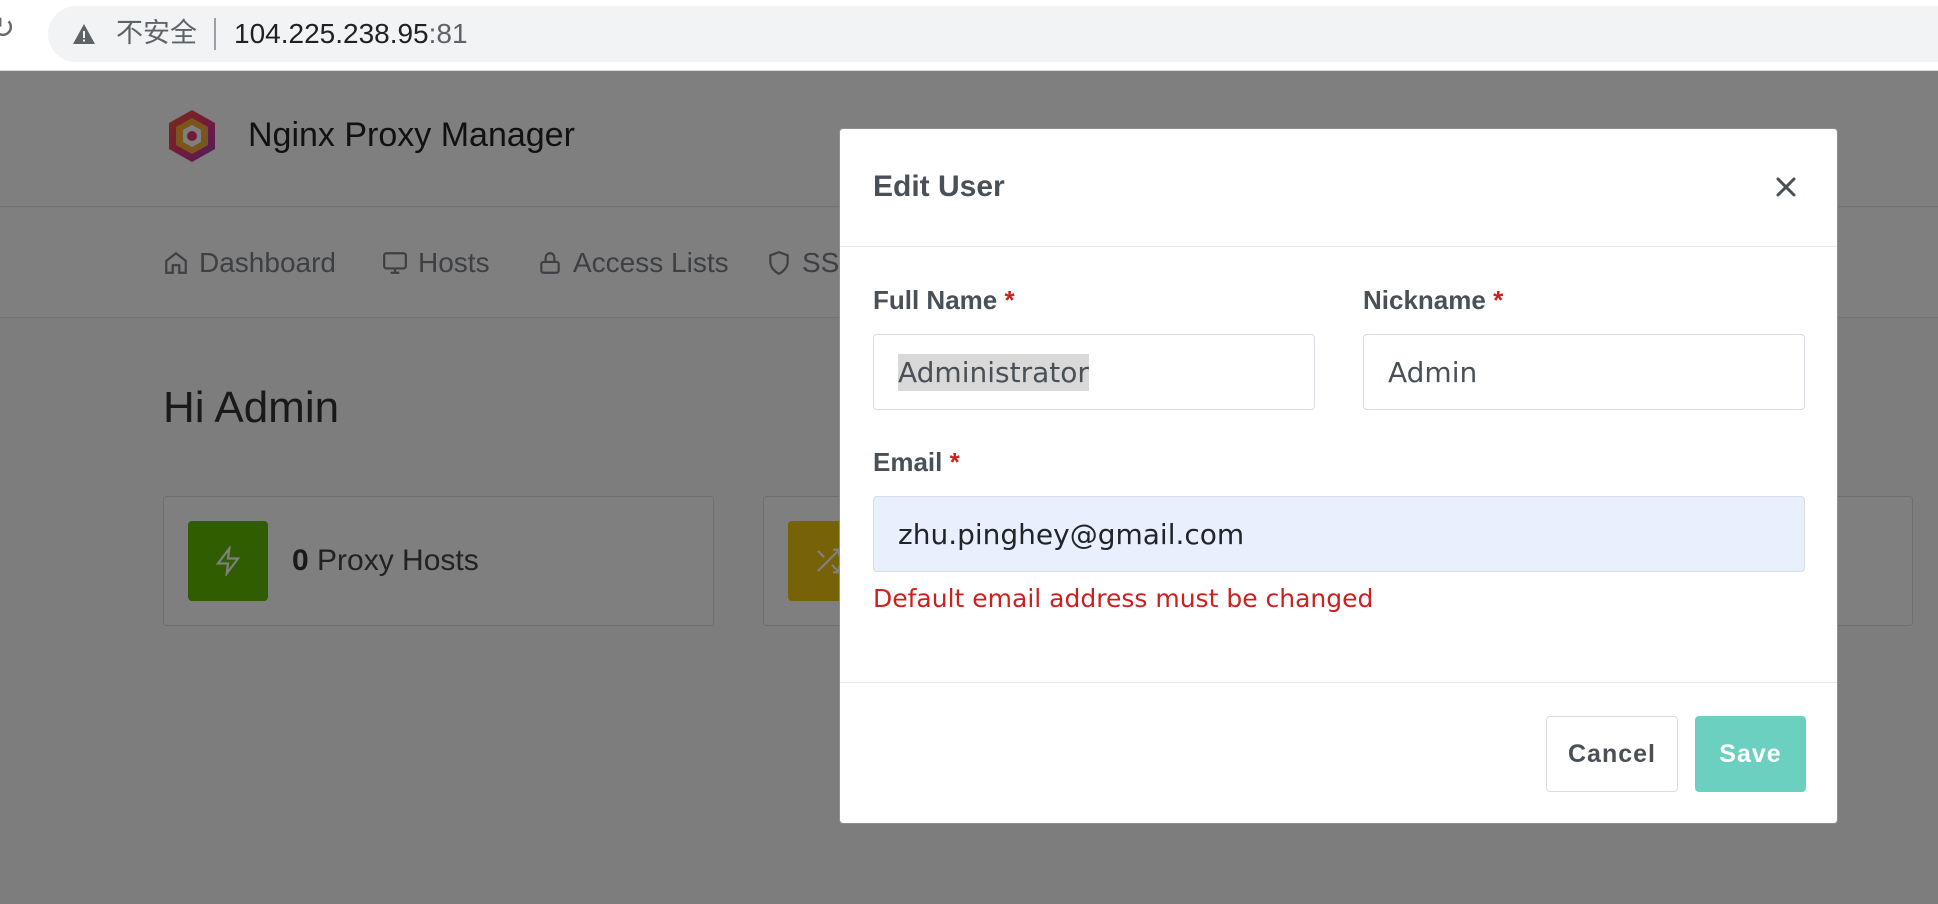 This screenshot has width=1938, height=904. What do you see at coordinates (993, 34) in the screenshot?
I see `address-bar: 不安全 104.225.238.95:81` at bounding box center [993, 34].